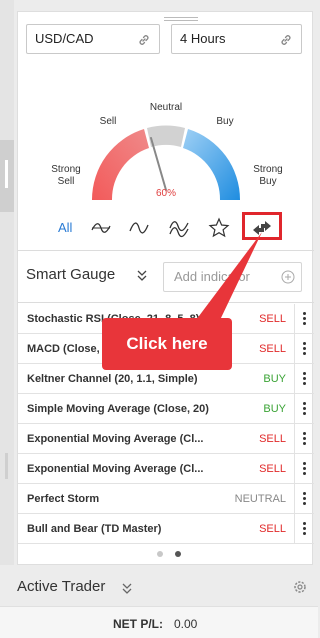  I want to click on net-pl-value: 0.00, so click(186, 624).